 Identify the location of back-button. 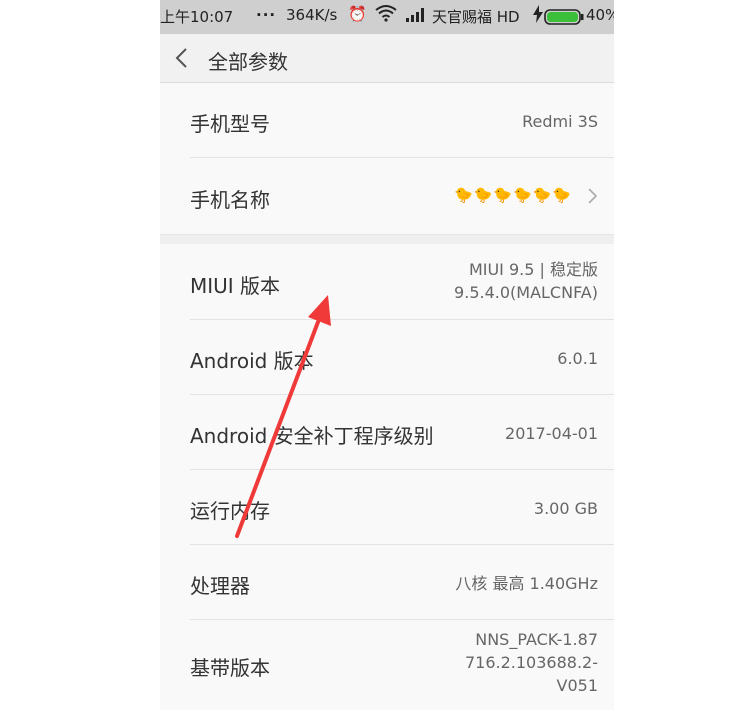
(184, 58).